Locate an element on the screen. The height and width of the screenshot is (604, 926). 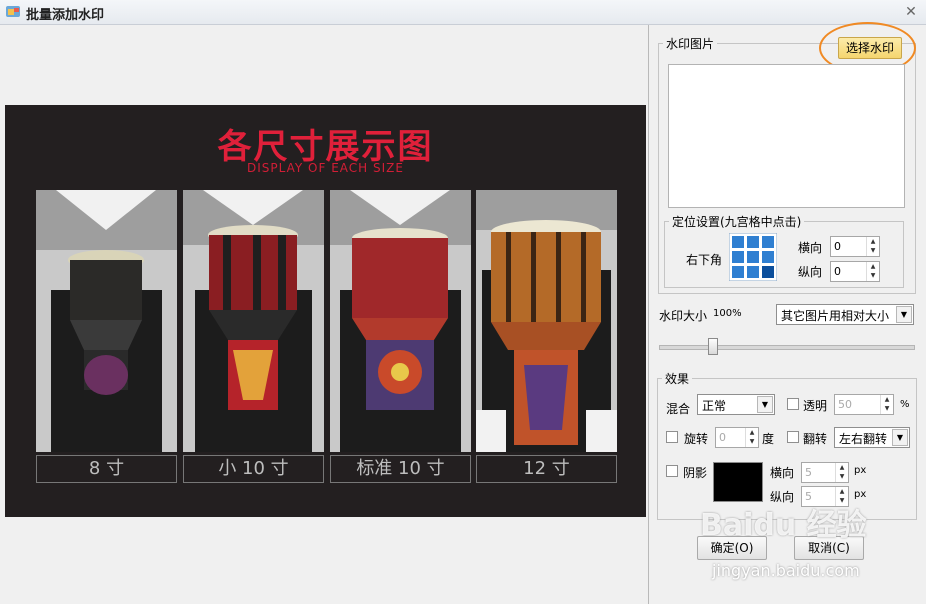
image-subtitle: DISPLAY OF EACH SIZE is located at coordinates (325, 168).